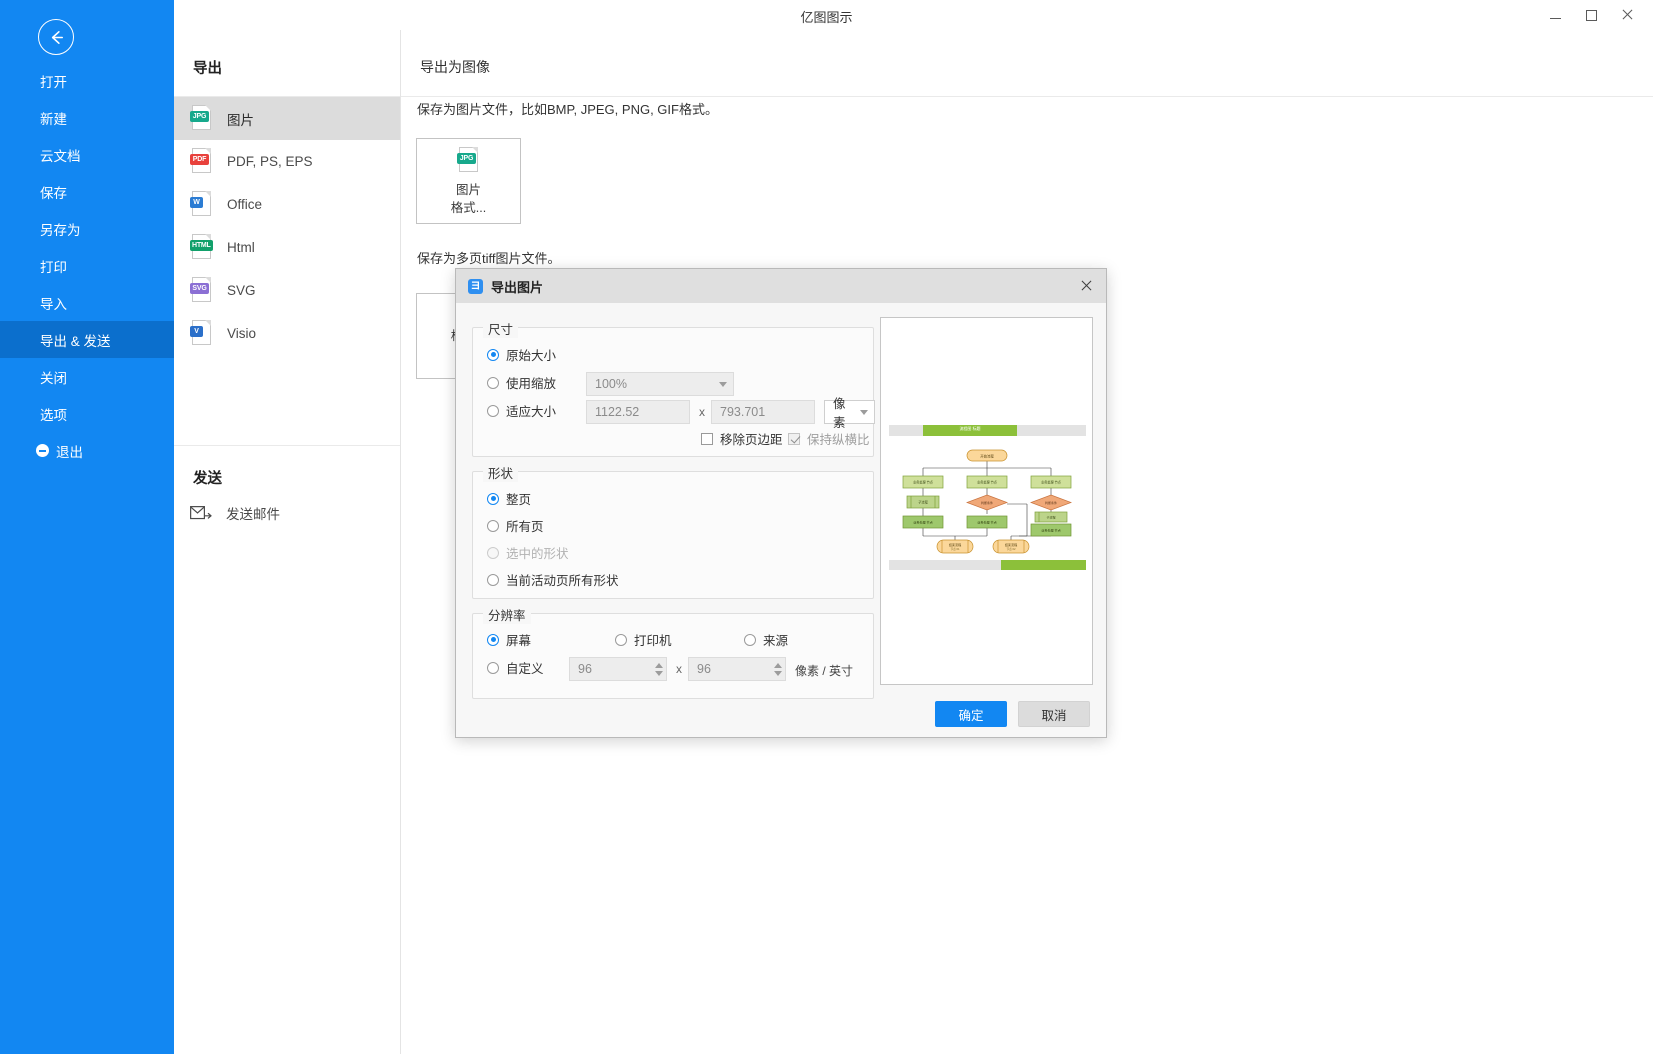  I want to click on checkbox-label: 保持纵横比, so click(838, 440).